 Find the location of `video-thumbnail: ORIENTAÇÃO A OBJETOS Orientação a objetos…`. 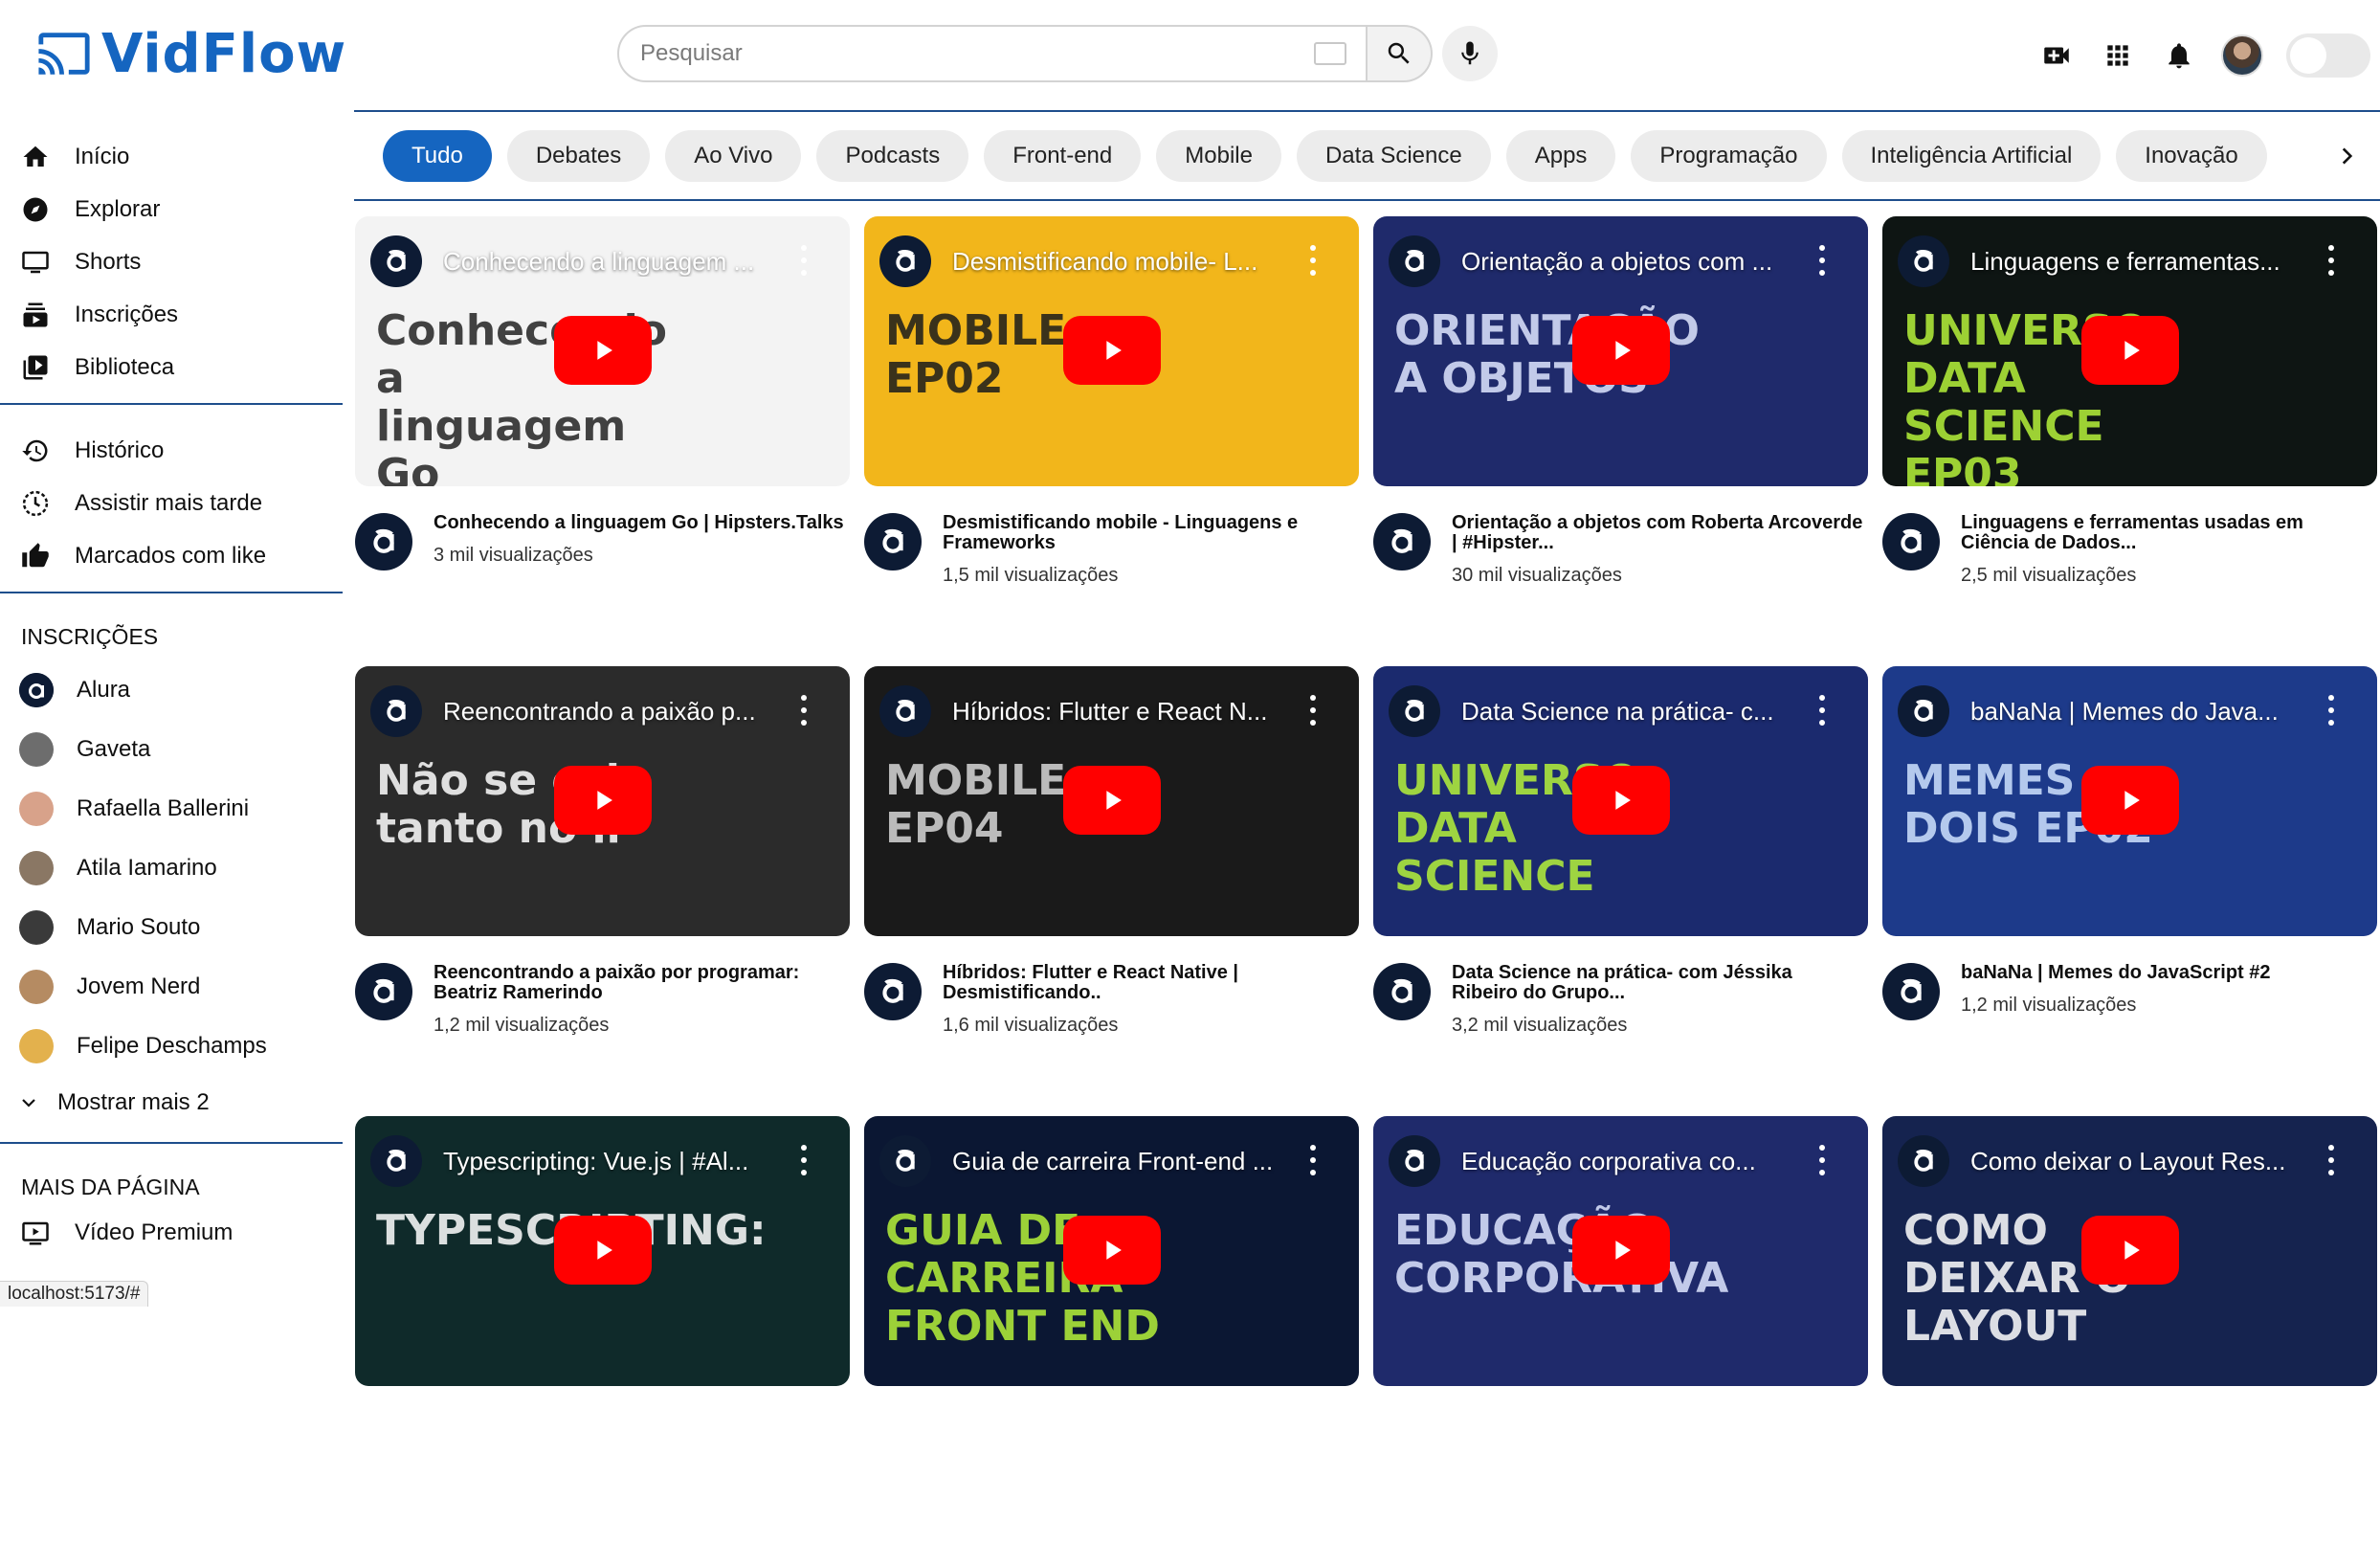

video-thumbnail: ORIENTAÇÃO A OBJETOS Orientação a objetos… is located at coordinates (1620, 351).